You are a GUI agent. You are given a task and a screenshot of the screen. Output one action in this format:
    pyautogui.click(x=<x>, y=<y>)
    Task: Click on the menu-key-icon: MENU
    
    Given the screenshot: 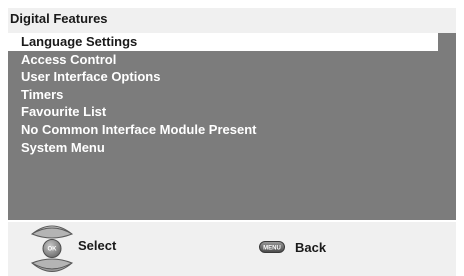 What is the action you would take?
    pyautogui.click(x=272, y=246)
    